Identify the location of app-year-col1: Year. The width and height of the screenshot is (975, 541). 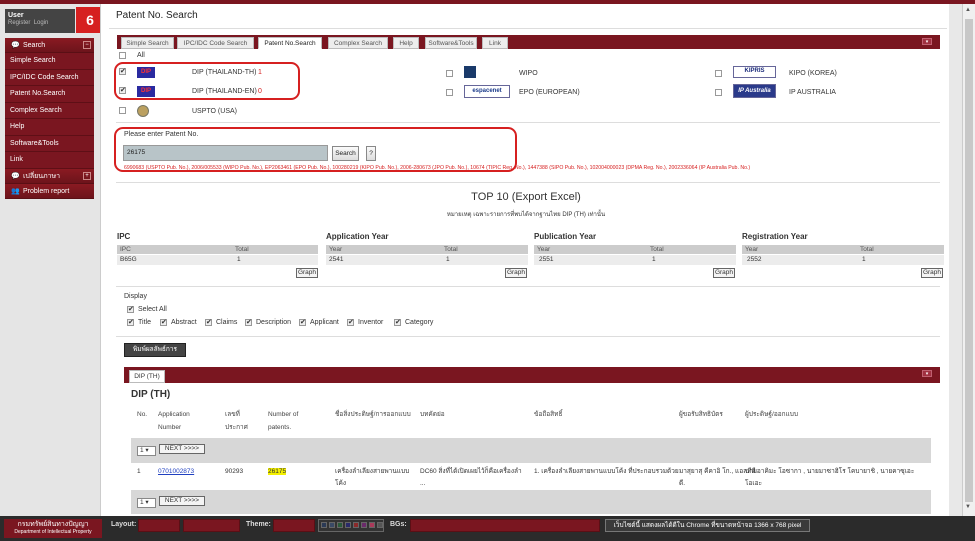
(336, 249).